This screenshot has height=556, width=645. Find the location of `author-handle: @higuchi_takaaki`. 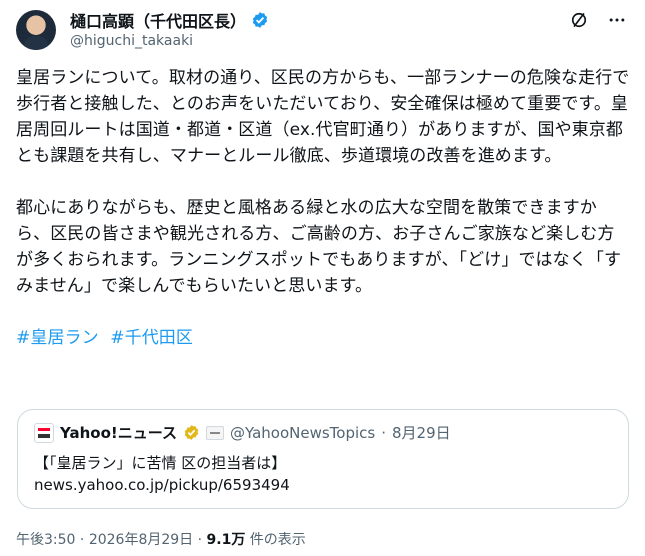

author-handle: @higuchi_takaaki is located at coordinates (131, 41).